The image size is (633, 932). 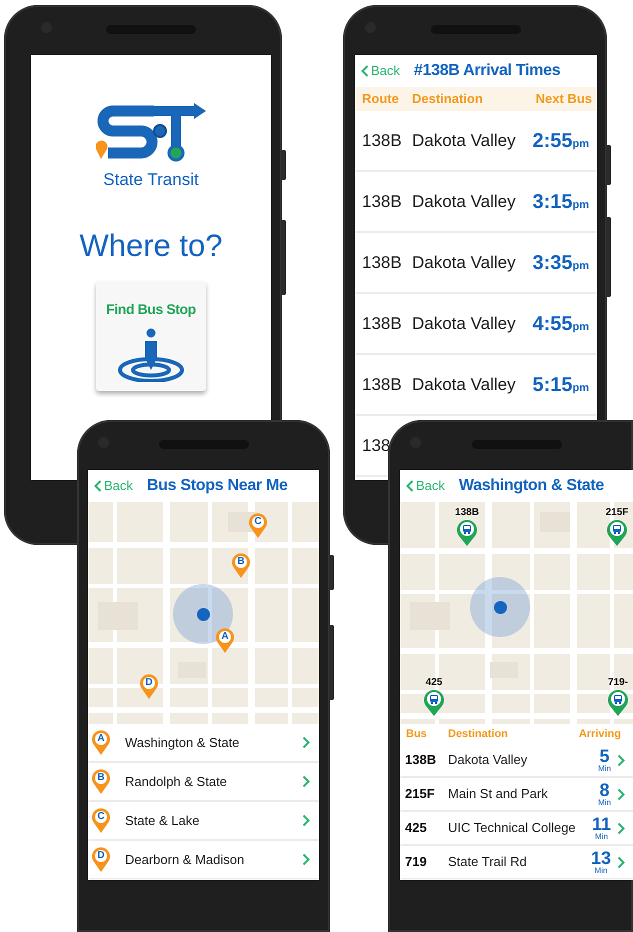 I want to click on bus-route-label: 425, so click(x=434, y=683).